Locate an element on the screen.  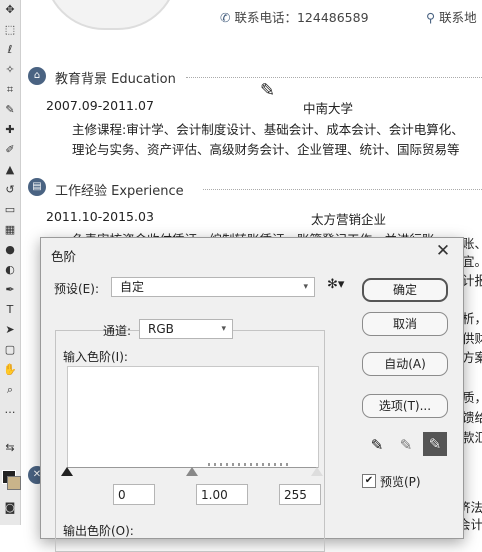
cancel-button: 取消 is located at coordinates (405, 324).